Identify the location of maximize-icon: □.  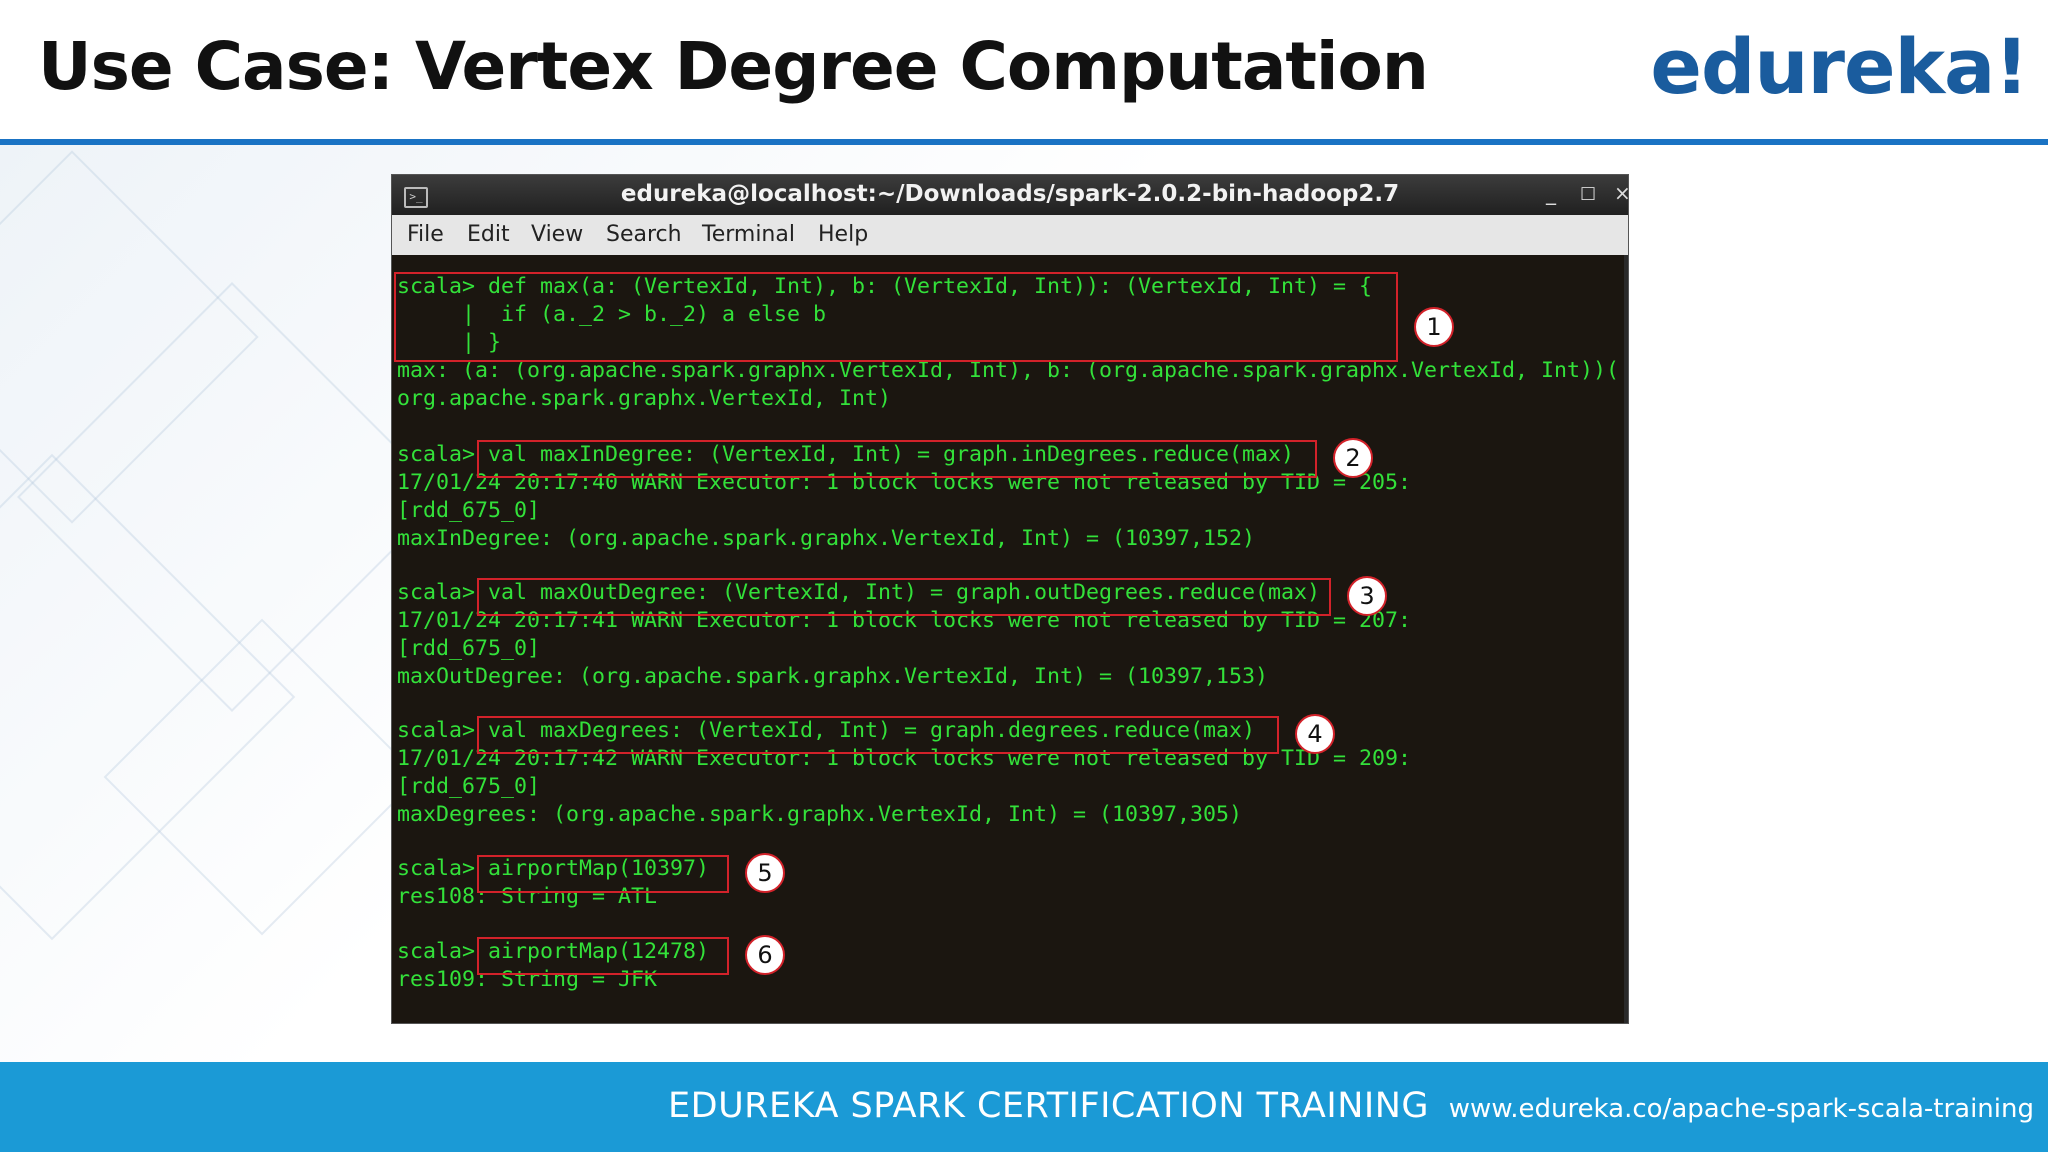
(1588, 193).